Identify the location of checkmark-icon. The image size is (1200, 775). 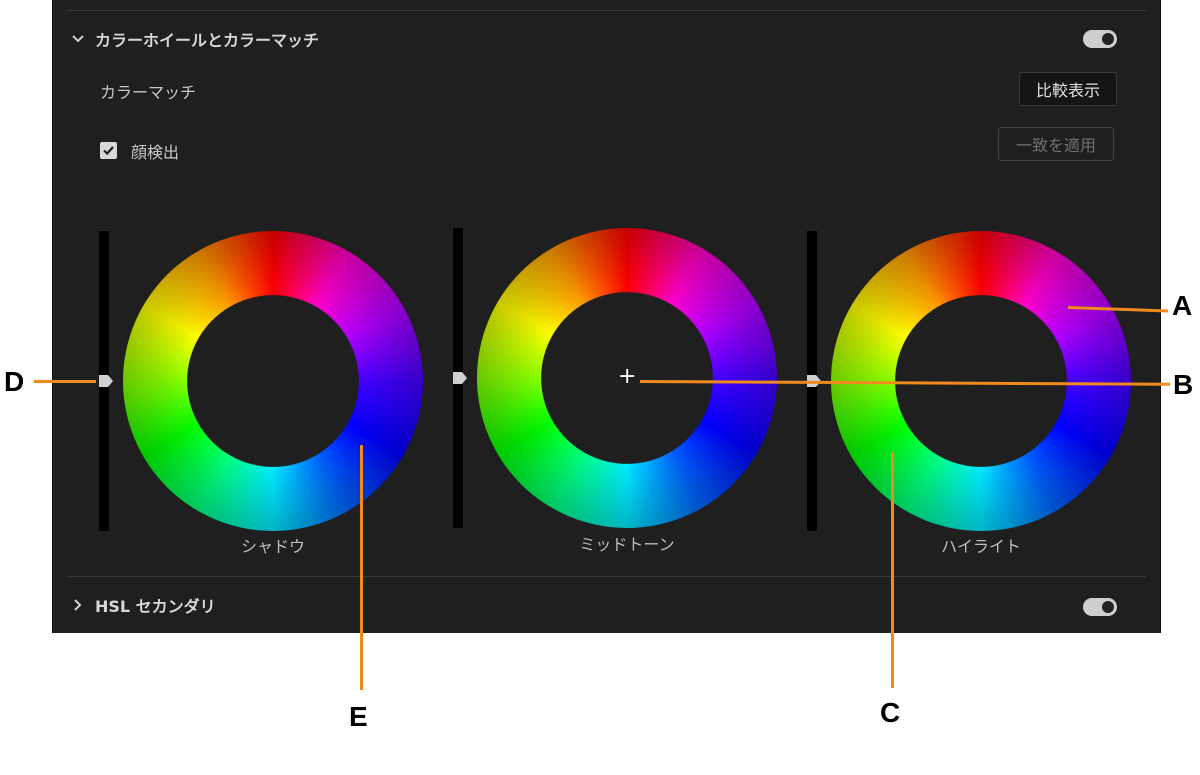
(108, 151).